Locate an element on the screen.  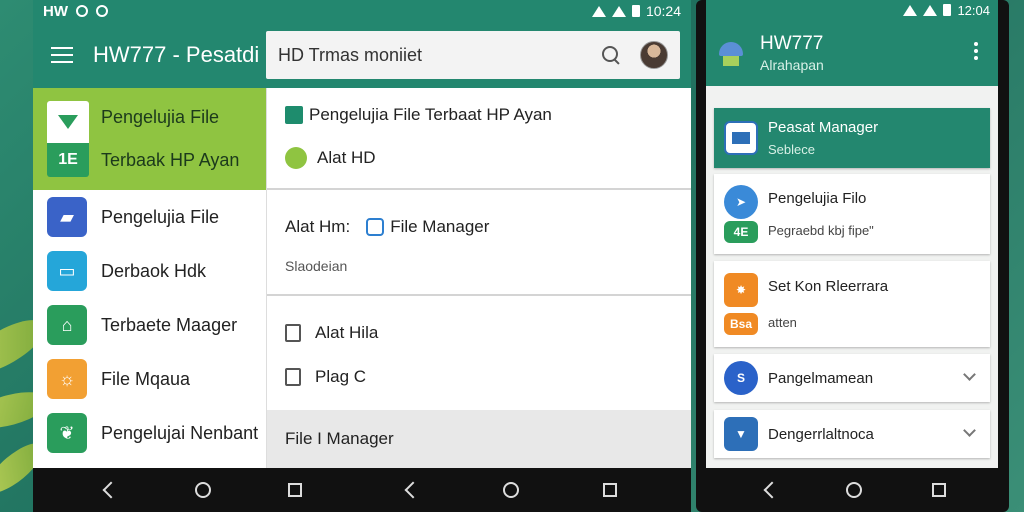
s-logo-icon: S is located at coordinates (741, 378).